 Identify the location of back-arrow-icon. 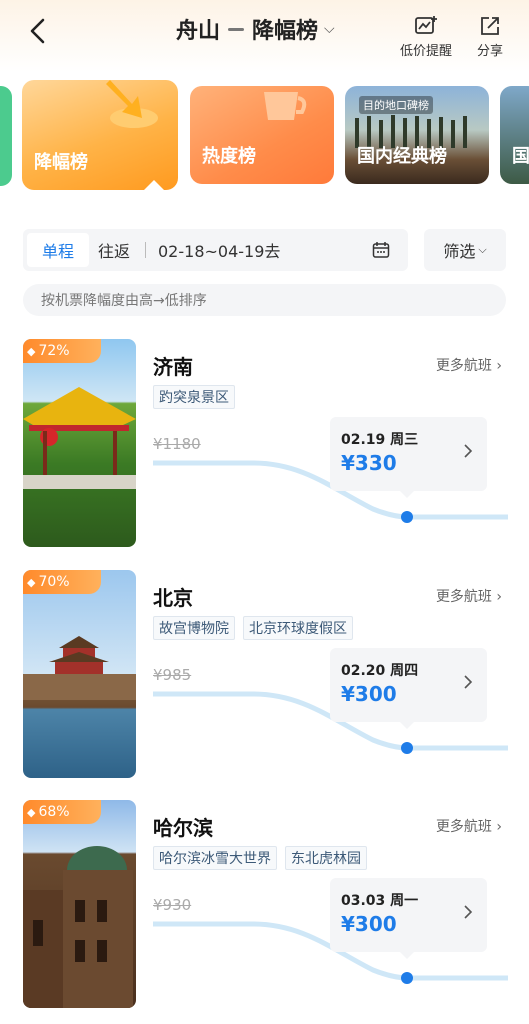
(39, 31).